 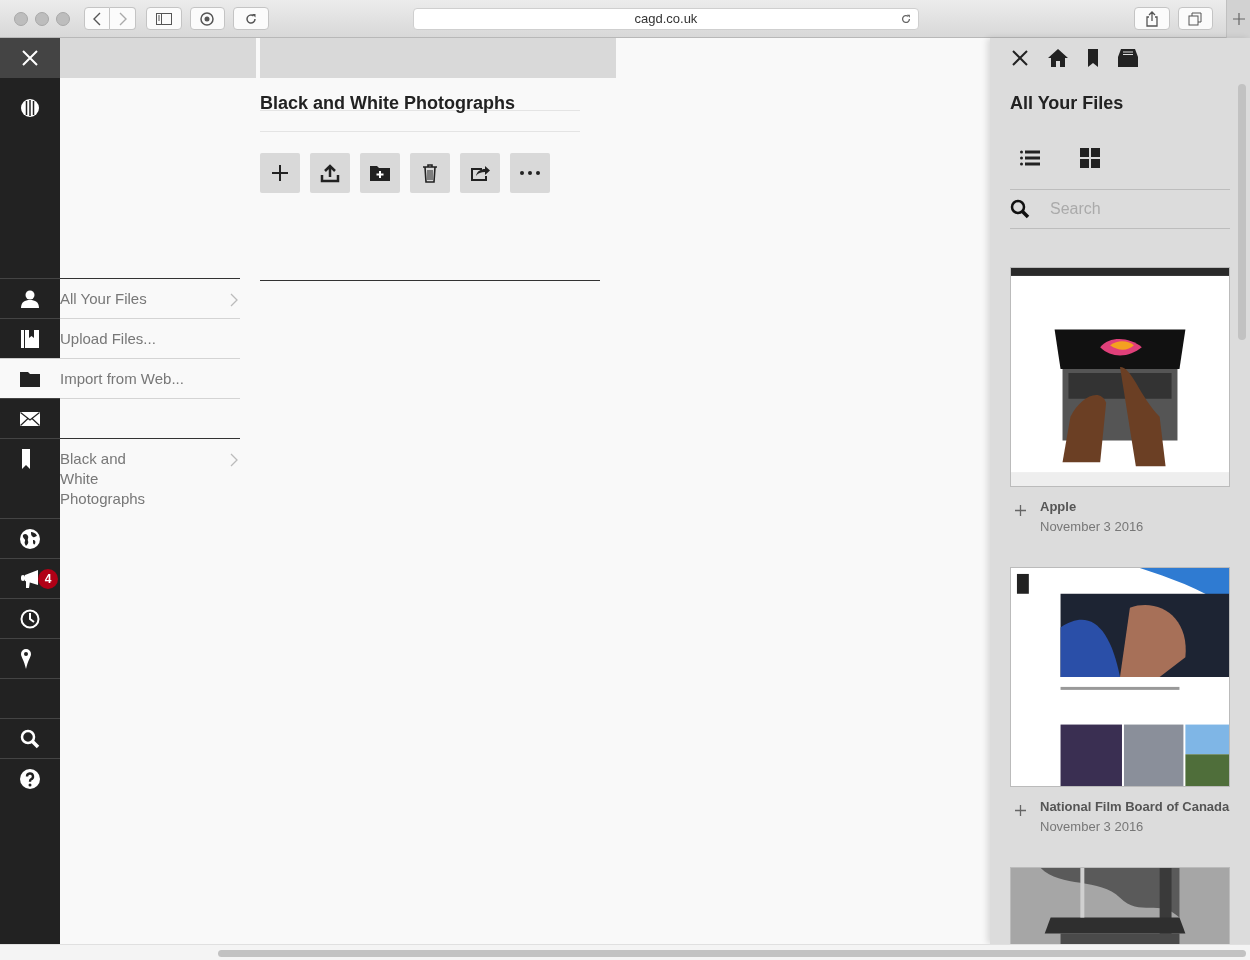 I want to click on sync-icon, so click(x=207, y=18).